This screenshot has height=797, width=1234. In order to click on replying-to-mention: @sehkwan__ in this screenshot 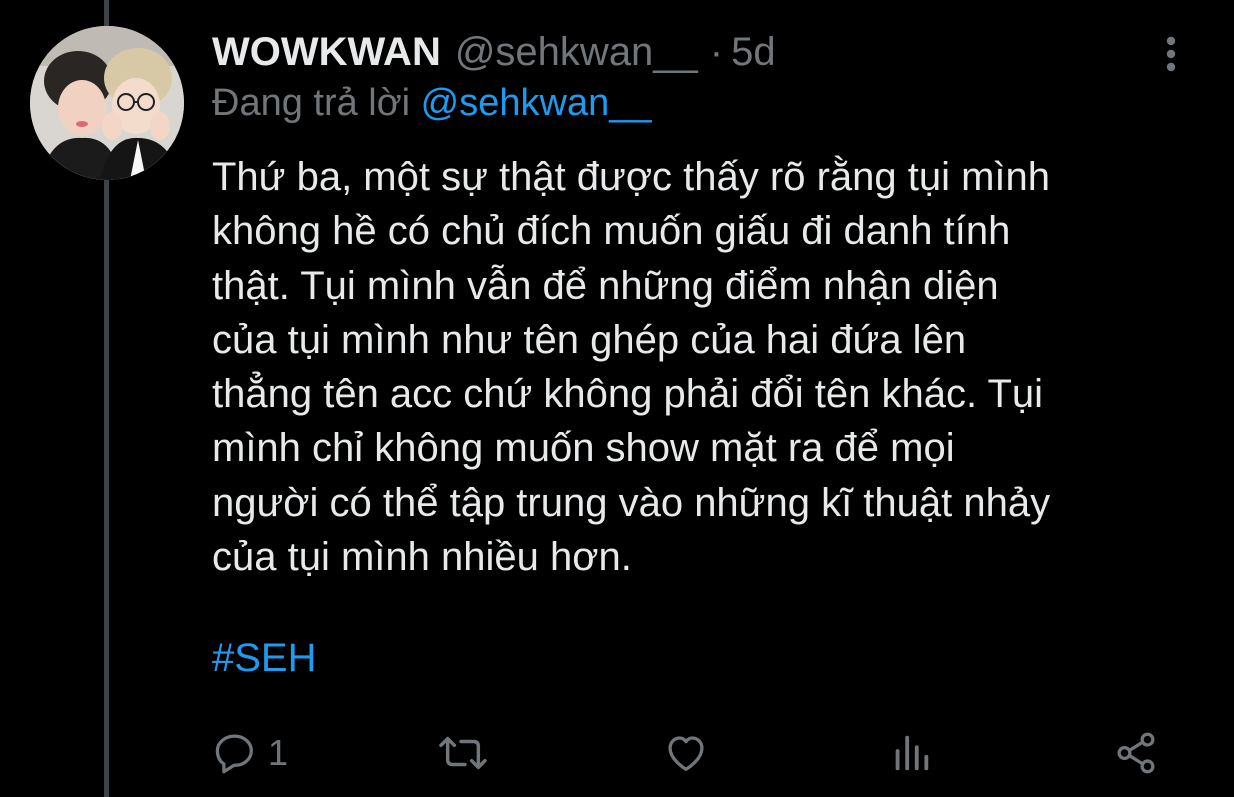, I will do `click(536, 103)`.